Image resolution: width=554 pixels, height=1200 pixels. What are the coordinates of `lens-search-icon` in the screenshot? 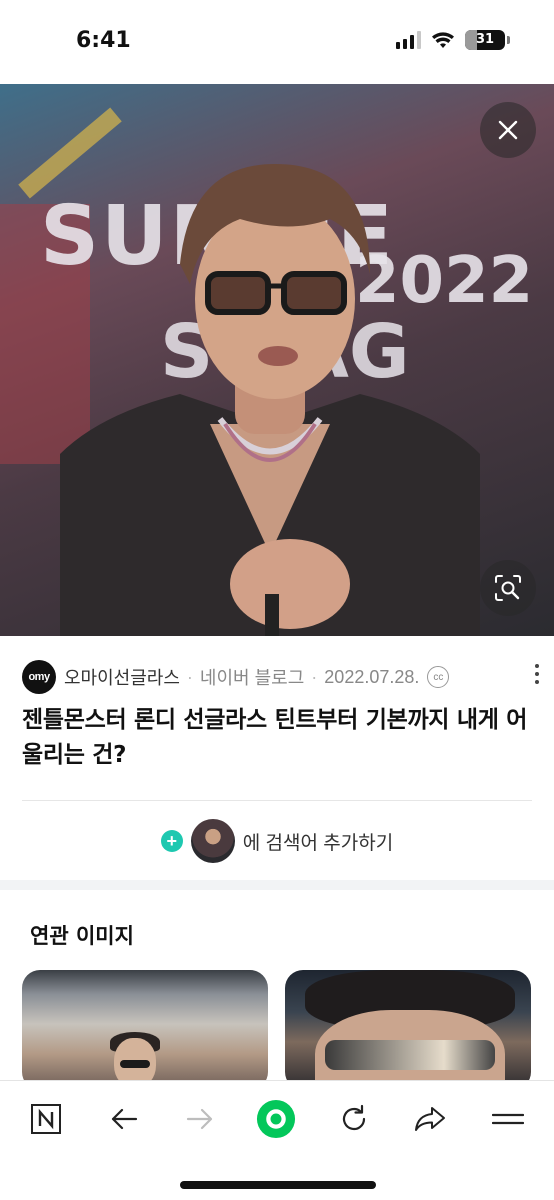 It's located at (508, 588).